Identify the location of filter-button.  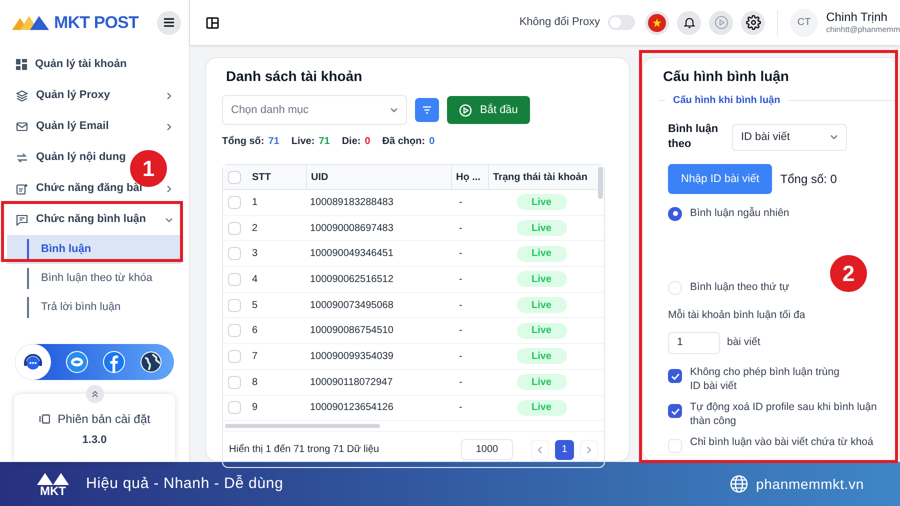
(427, 110).